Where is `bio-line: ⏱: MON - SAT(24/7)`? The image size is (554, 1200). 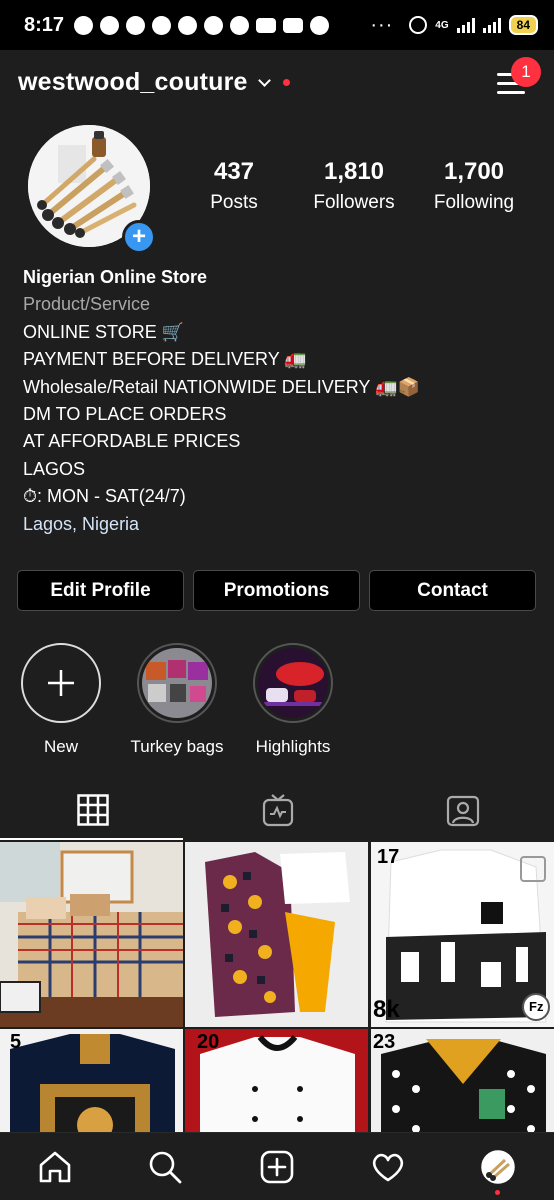 bio-line: ⏱: MON - SAT(24/7) is located at coordinates (104, 496).